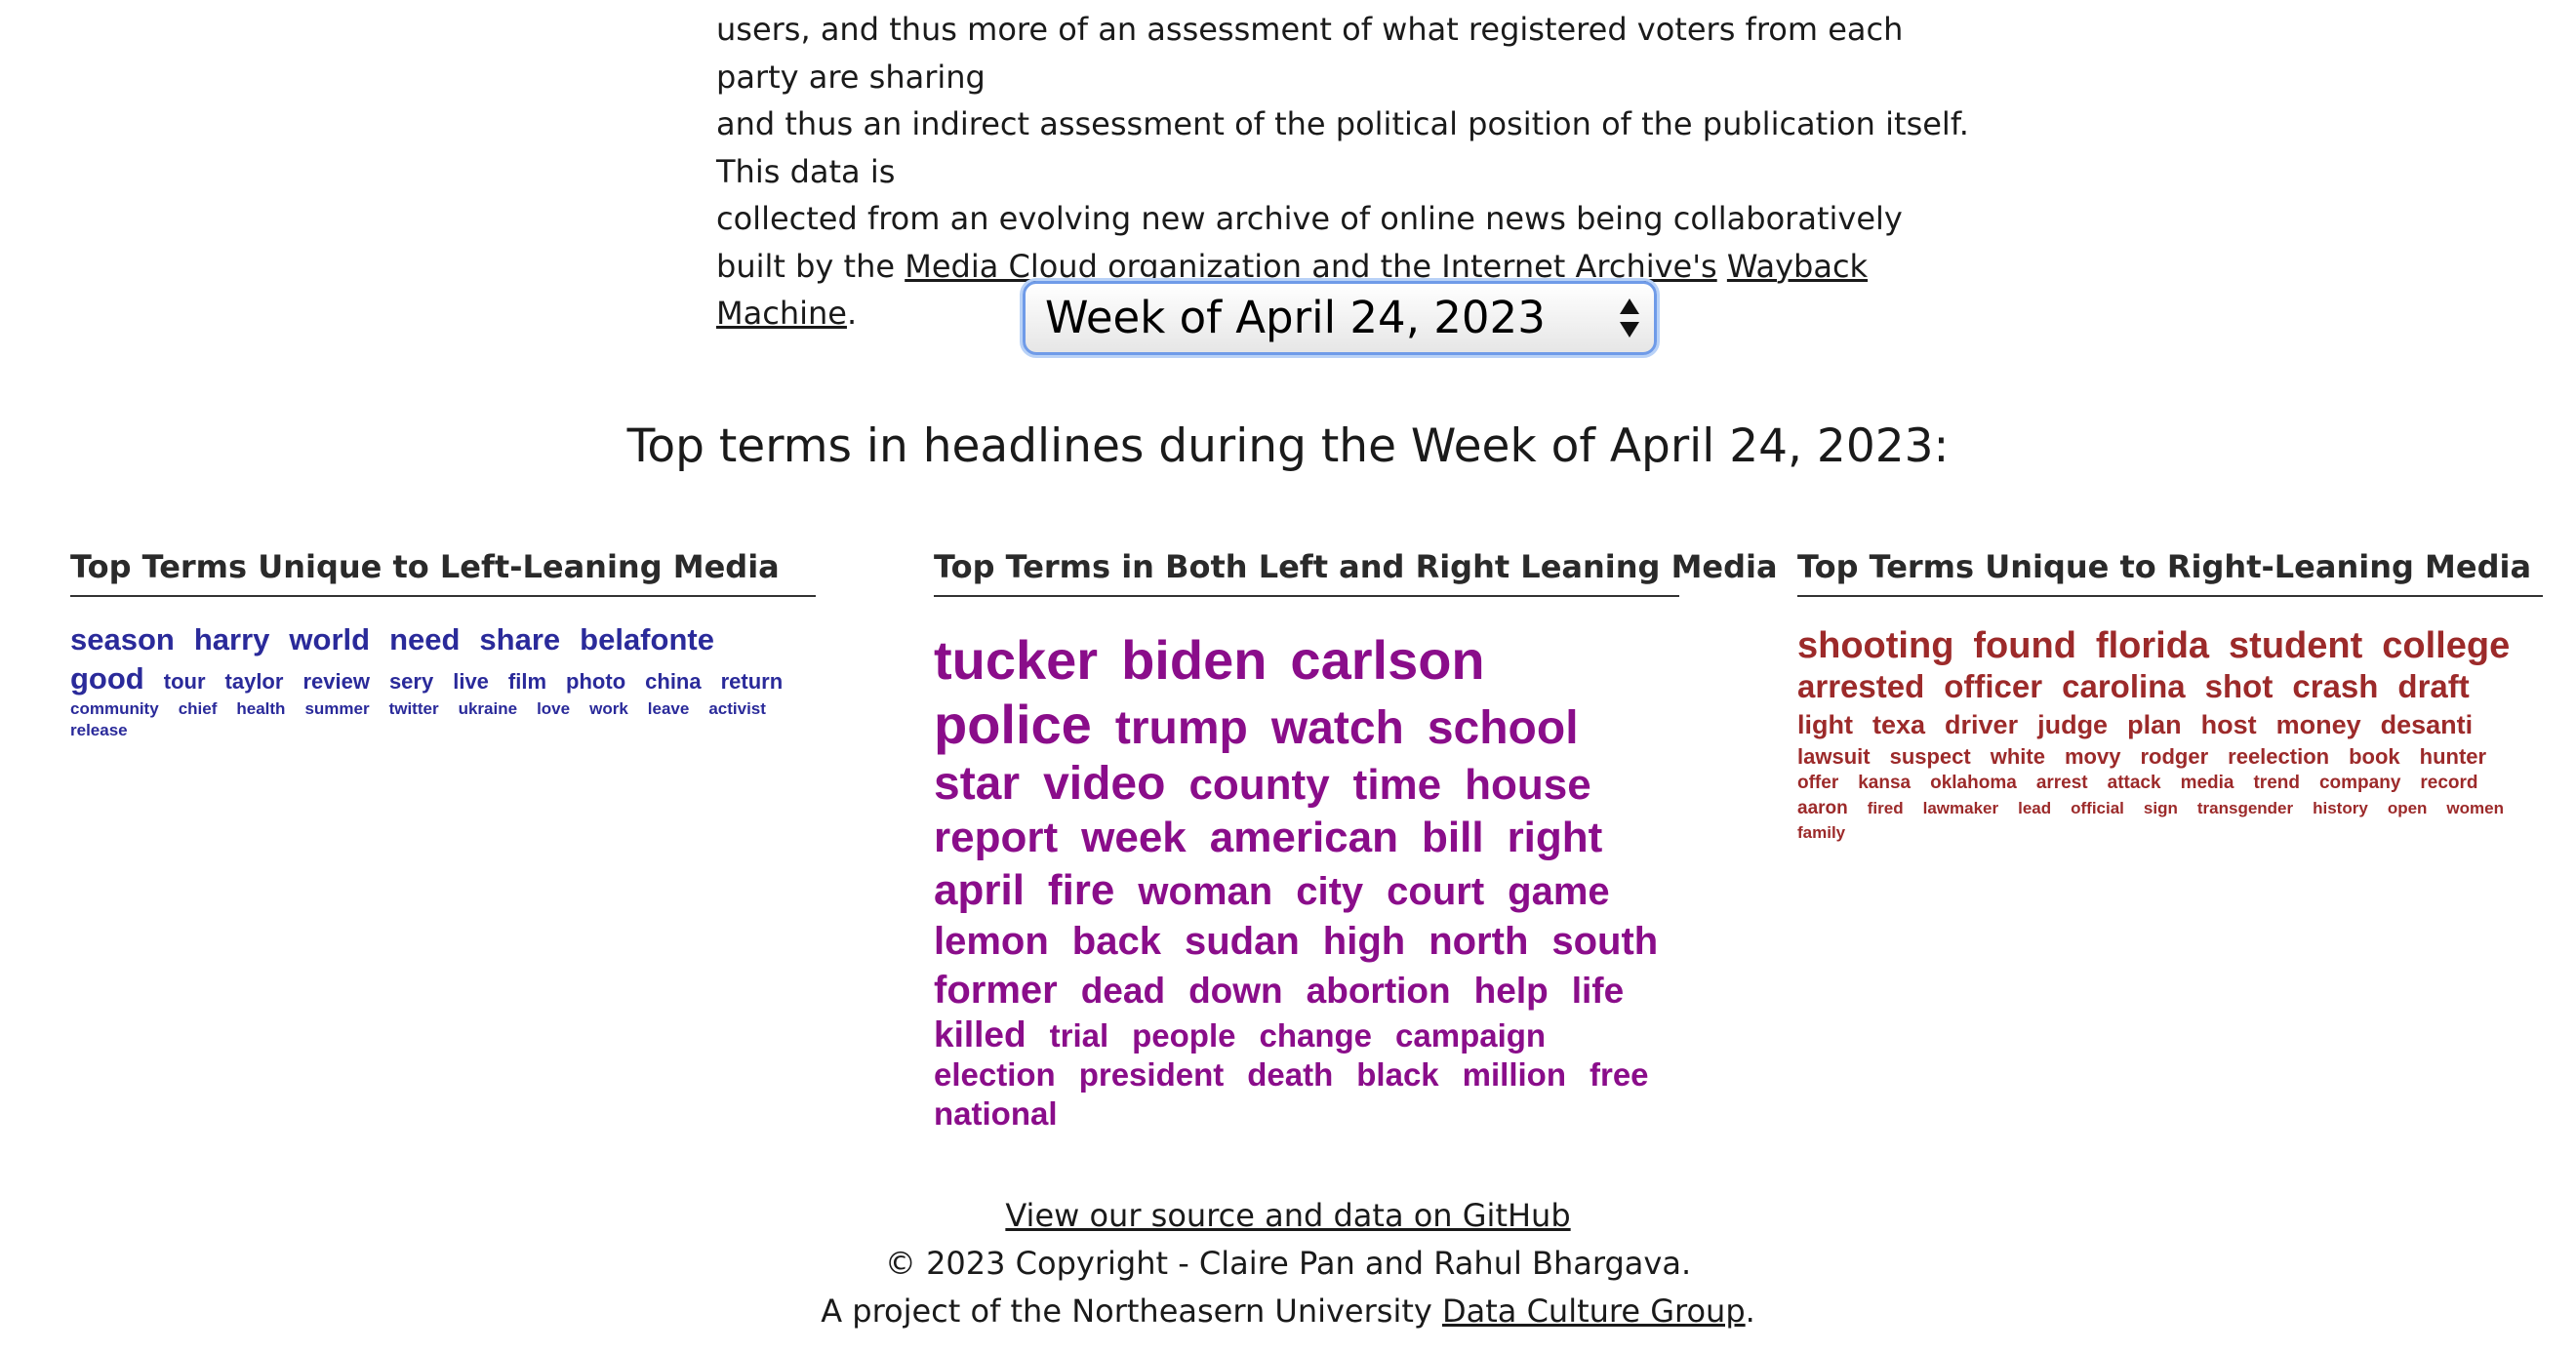 Image resolution: width=2576 pixels, height=1352 pixels. What do you see at coordinates (1605, 941) in the screenshot?
I see `term-south: south` at bounding box center [1605, 941].